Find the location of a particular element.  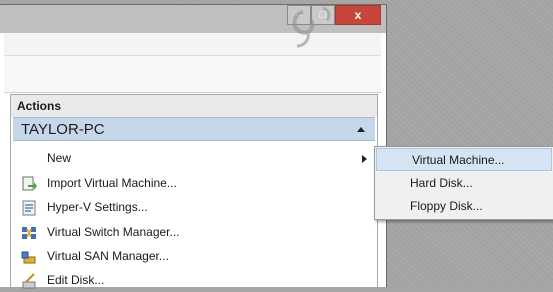

host-name: TAYLOR-PC is located at coordinates (63, 129).